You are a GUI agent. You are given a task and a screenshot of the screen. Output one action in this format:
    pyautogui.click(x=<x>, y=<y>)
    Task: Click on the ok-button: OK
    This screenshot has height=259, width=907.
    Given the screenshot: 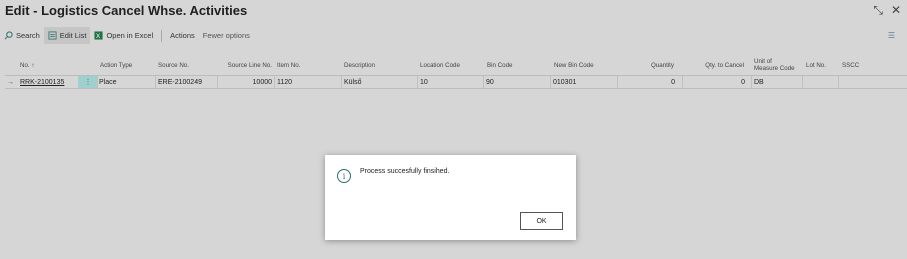 What is the action you would take?
    pyautogui.click(x=541, y=221)
    